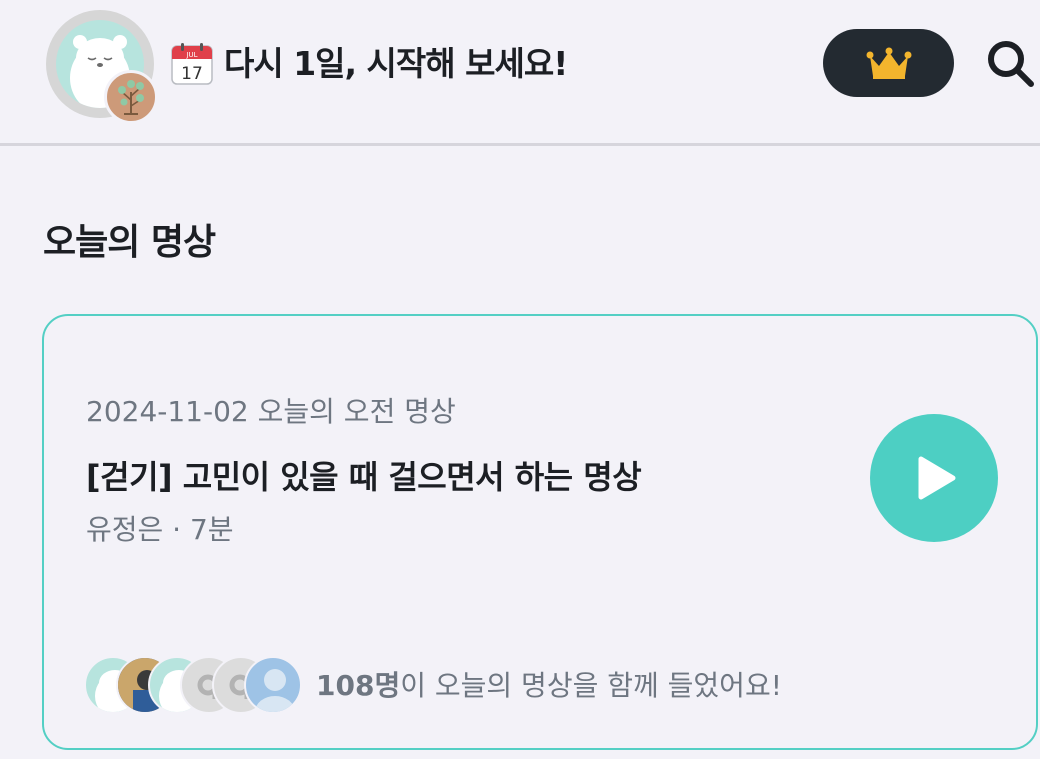  What do you see at coordinates (273, 685) in the screenshot?
I see `listener-avatar` at bounding box center [273, 685].